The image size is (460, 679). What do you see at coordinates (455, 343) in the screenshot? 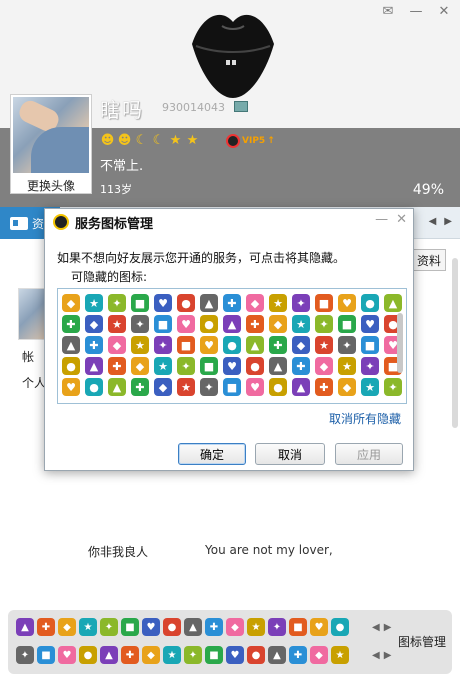
I see `main-scrollbar` at bounding box center [455, 343].